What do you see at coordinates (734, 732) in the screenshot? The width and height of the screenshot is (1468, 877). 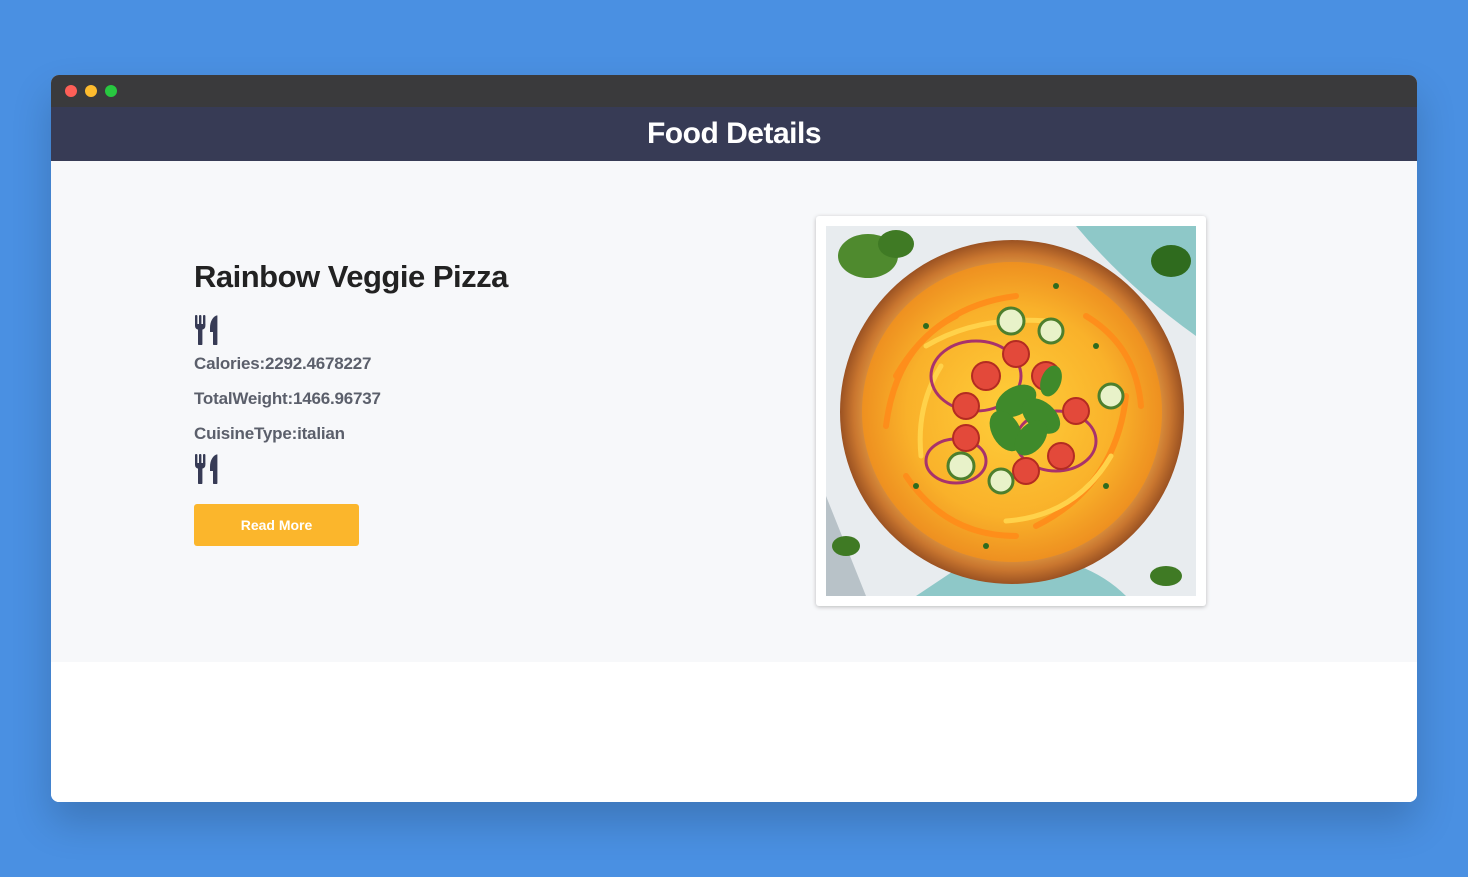 I see `page-footer-space` at bounding box center [734, 732].